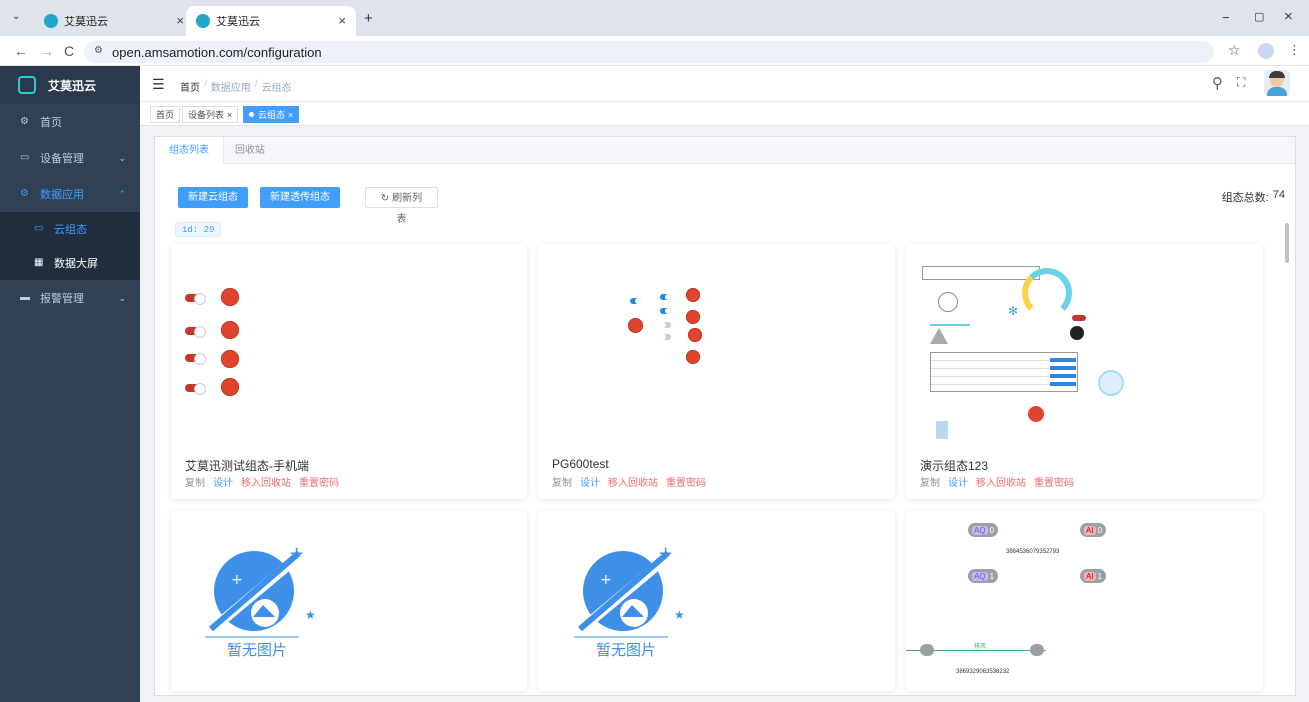  What do you see at coordinates (98, 50) in the screenshot?
I see `site-info-icon: ⚙` at bounding box center [98, 50].